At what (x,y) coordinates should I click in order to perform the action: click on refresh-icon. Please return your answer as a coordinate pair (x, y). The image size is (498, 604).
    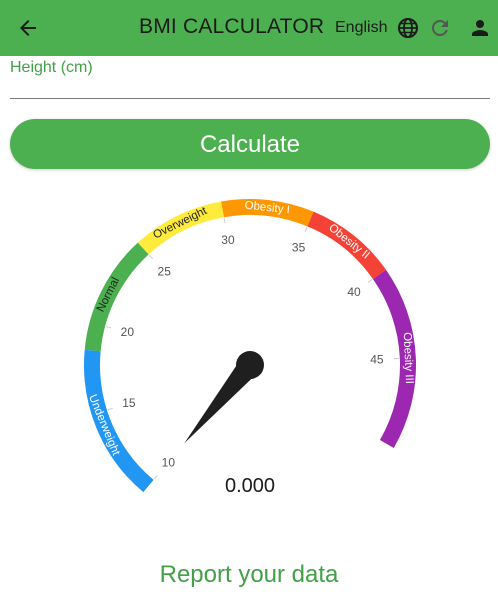
    Looking at the image, I should click on (440, 28).